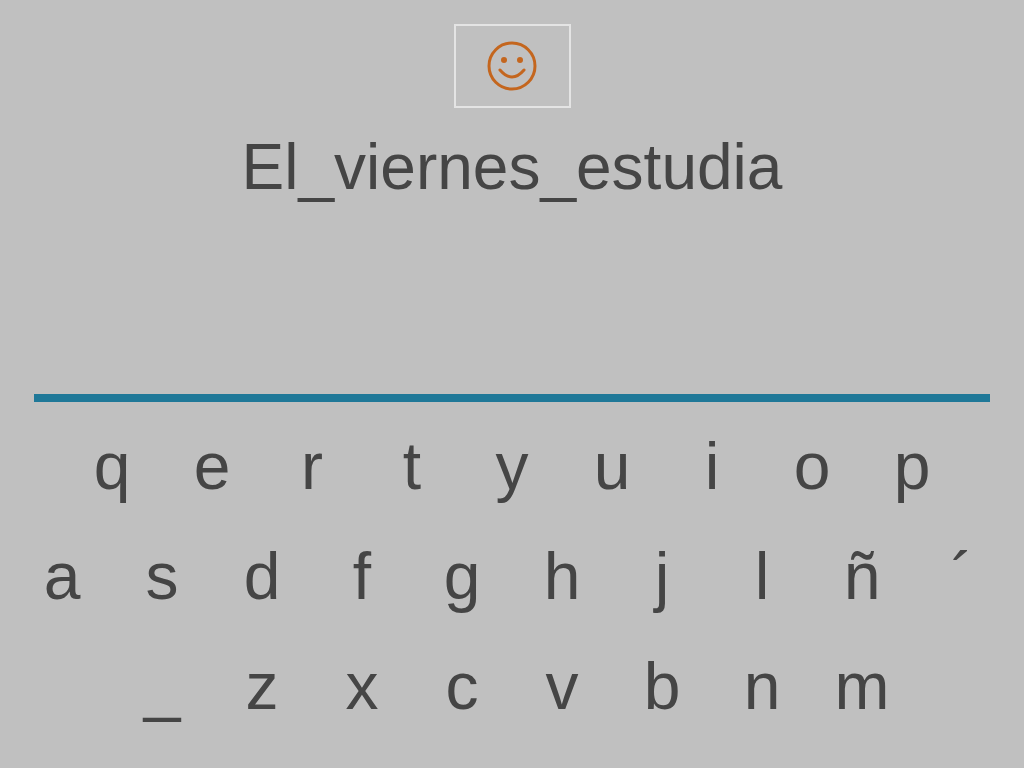  I want to click on letter-key: p, so click(912, 466).